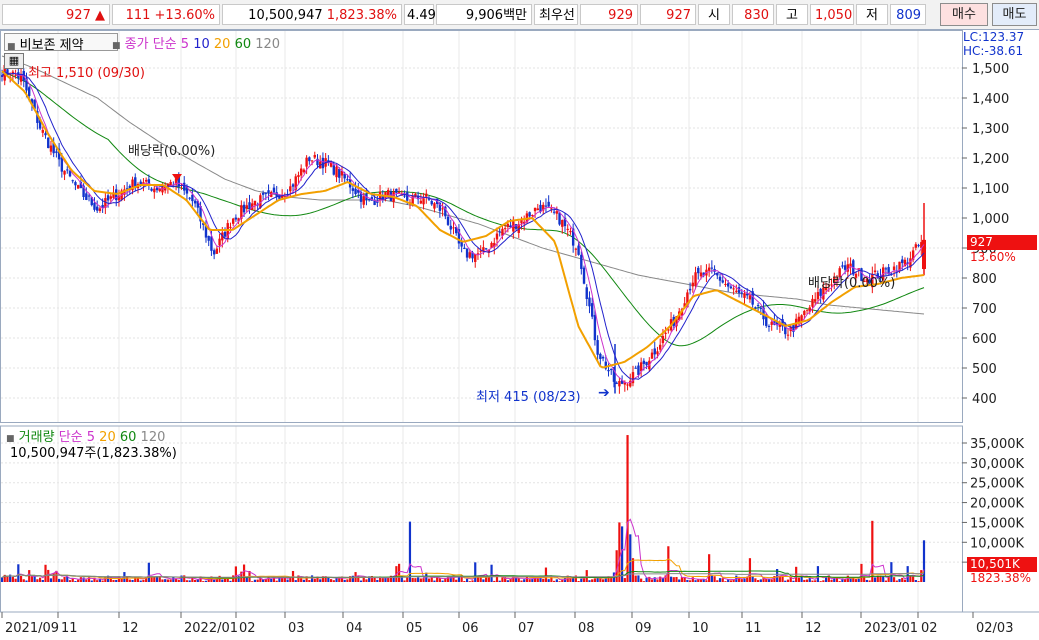 The height and width of the screenshot is (640, 1039). Describe the element at coordinates (87, 73) in the screenshot. I see `high-note: 최고 1,510 (09/30)` at that location.